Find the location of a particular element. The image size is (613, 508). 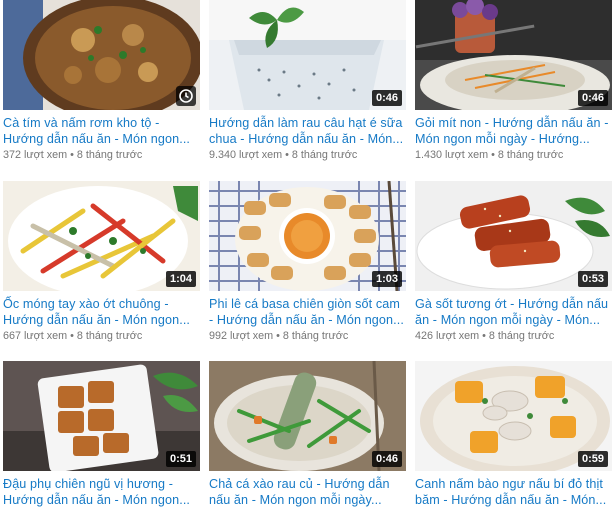

video-meta: 372 lượt xem • 8 tháng trước is located at coordinates (101, 155).